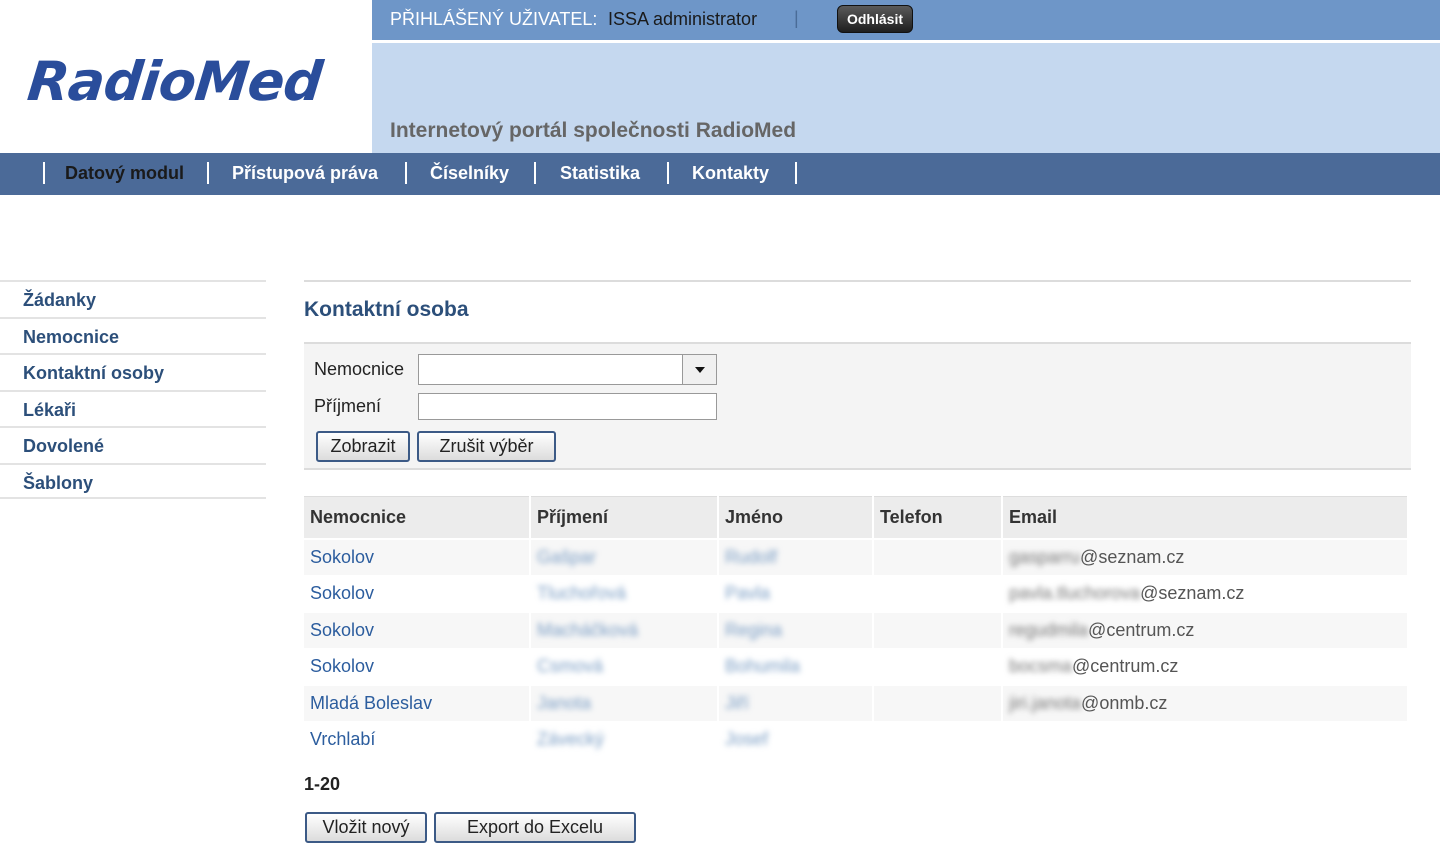 The width and height of the screenshot is (1440, 854). What do you see at coordinates (1041, 666) in the screenshot?
I see `email-local-part: bocsma` at bounding box center [1041, 666].